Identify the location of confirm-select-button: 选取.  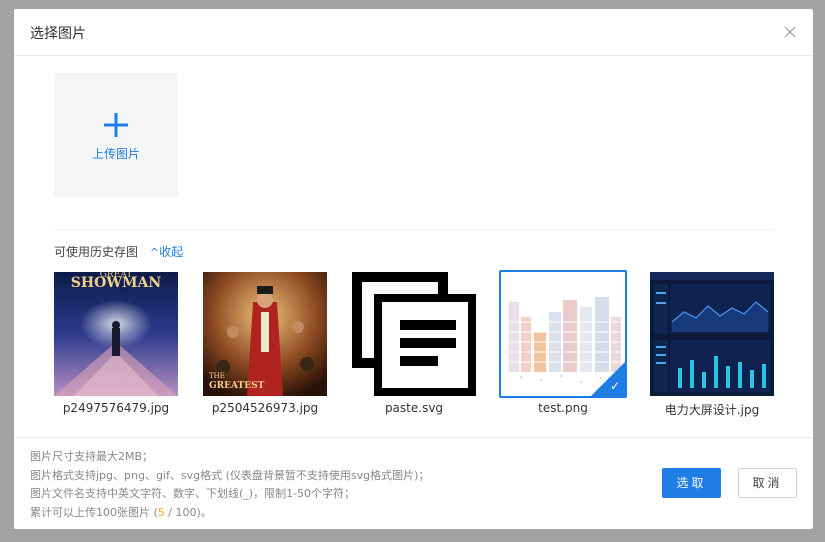
(691, 483).